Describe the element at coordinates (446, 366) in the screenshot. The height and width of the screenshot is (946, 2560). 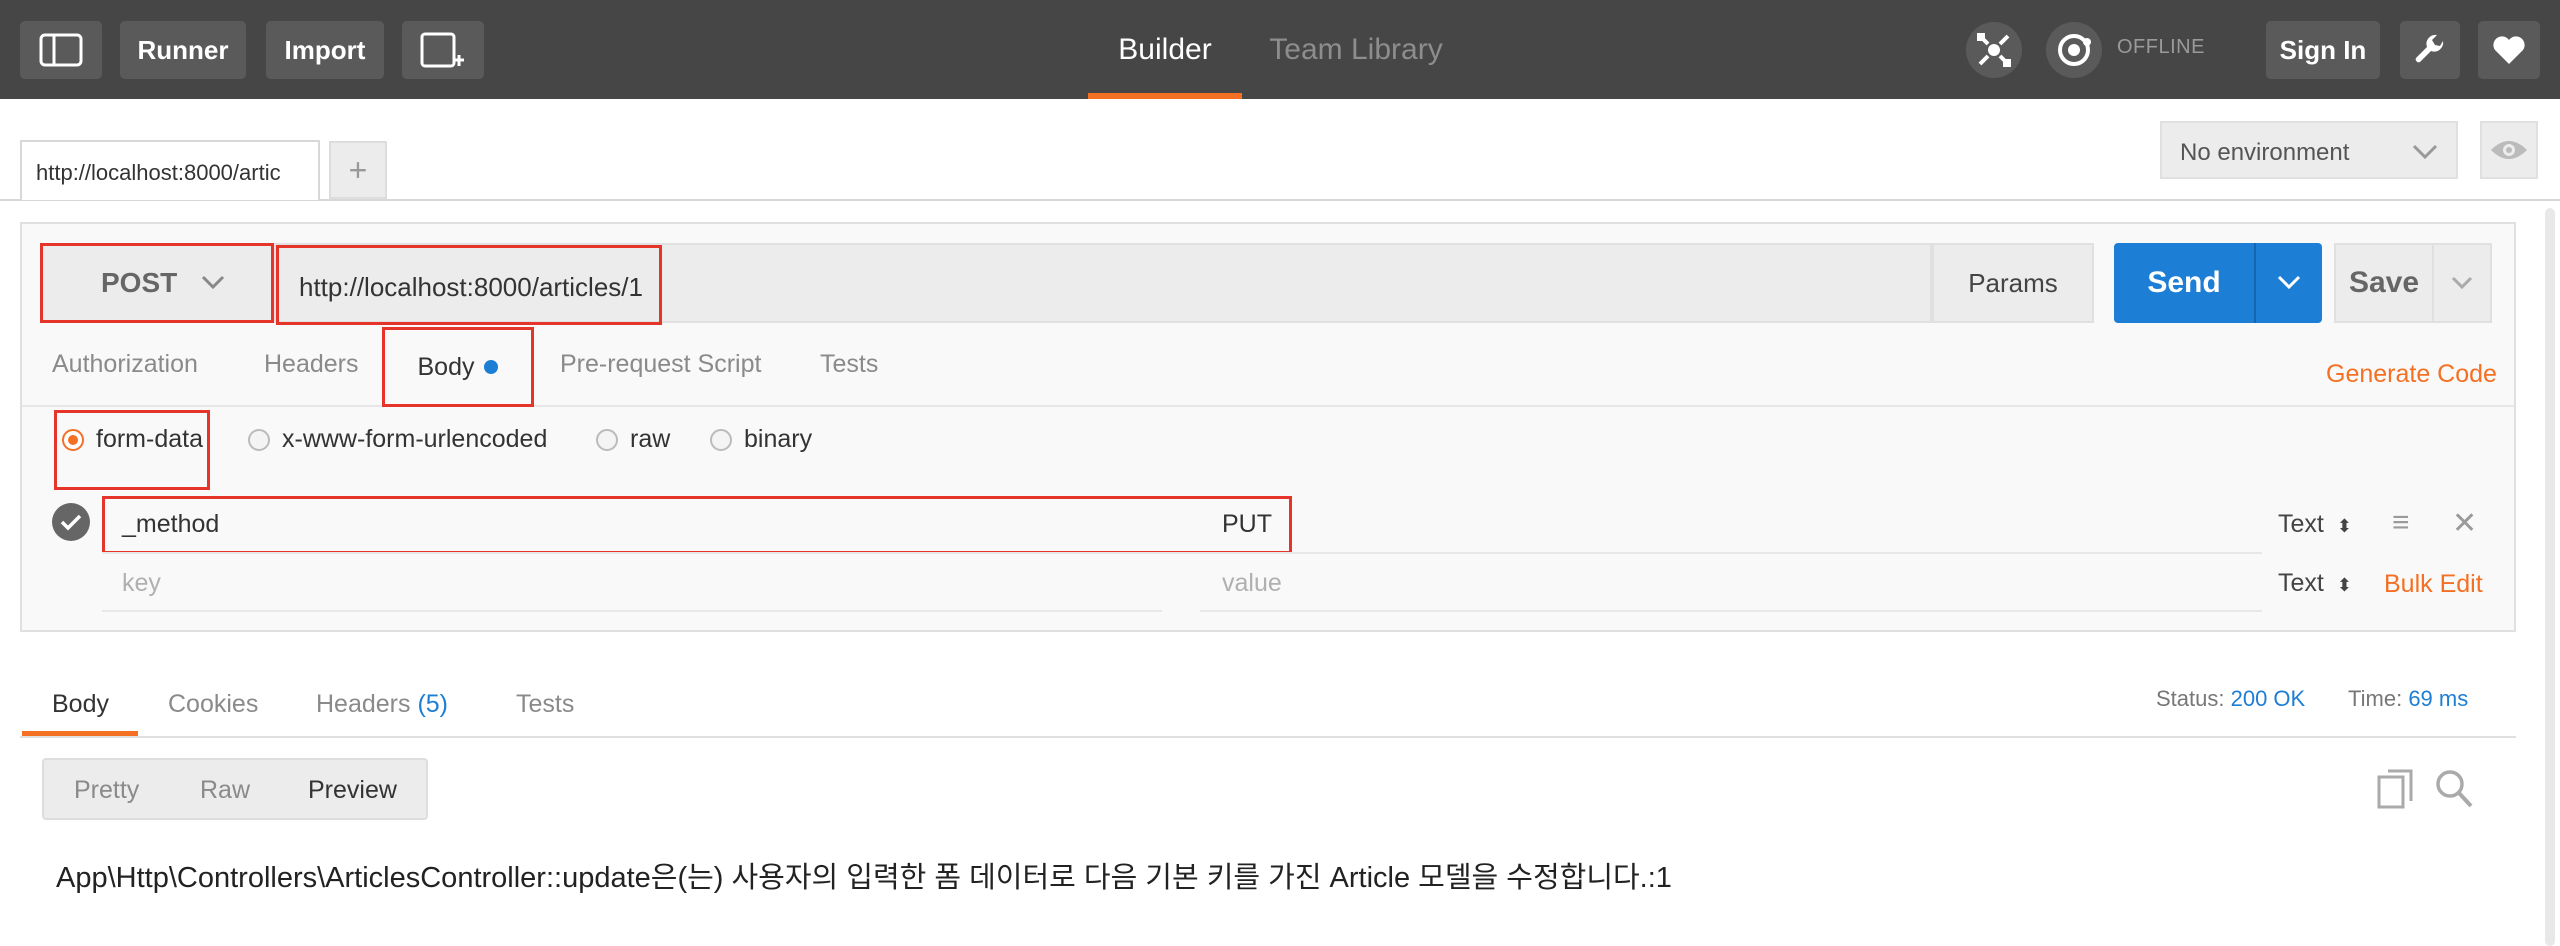
I see `tab-body-label: Body` at that location.